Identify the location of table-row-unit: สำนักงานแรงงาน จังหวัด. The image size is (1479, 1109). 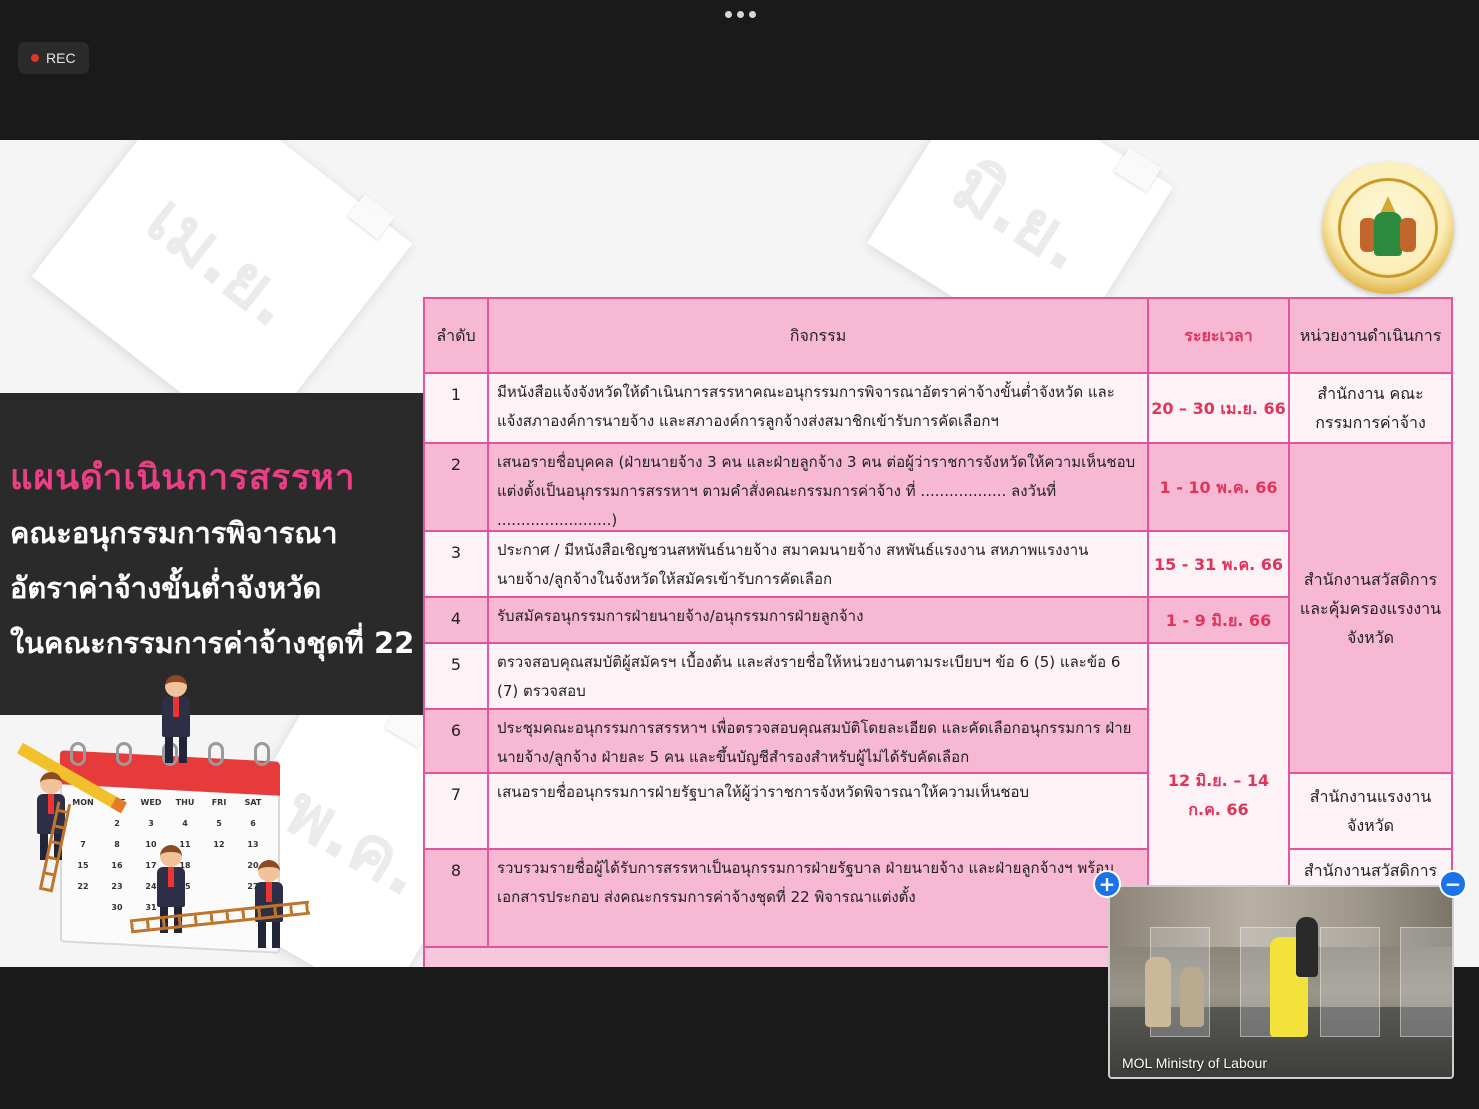
(1370, 811).